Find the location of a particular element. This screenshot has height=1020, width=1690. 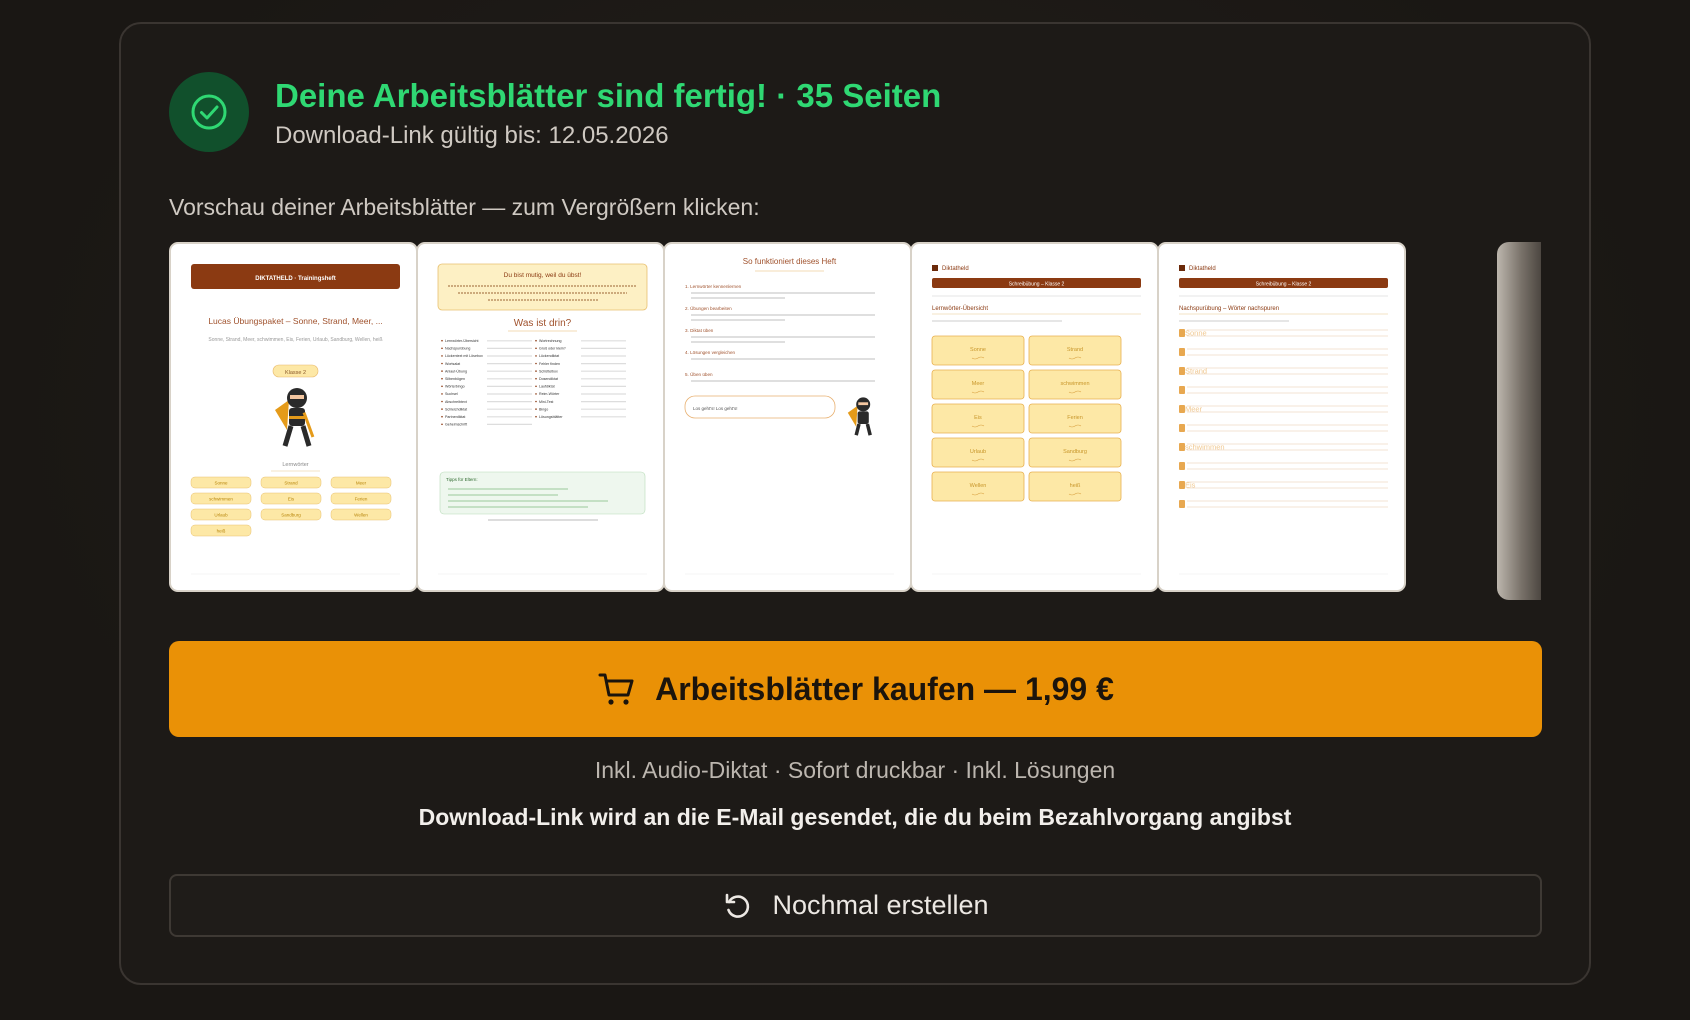

page5-trace-rows: Sonne Strand Meer schwimmen Eis is located at coordinates (1283, 418).